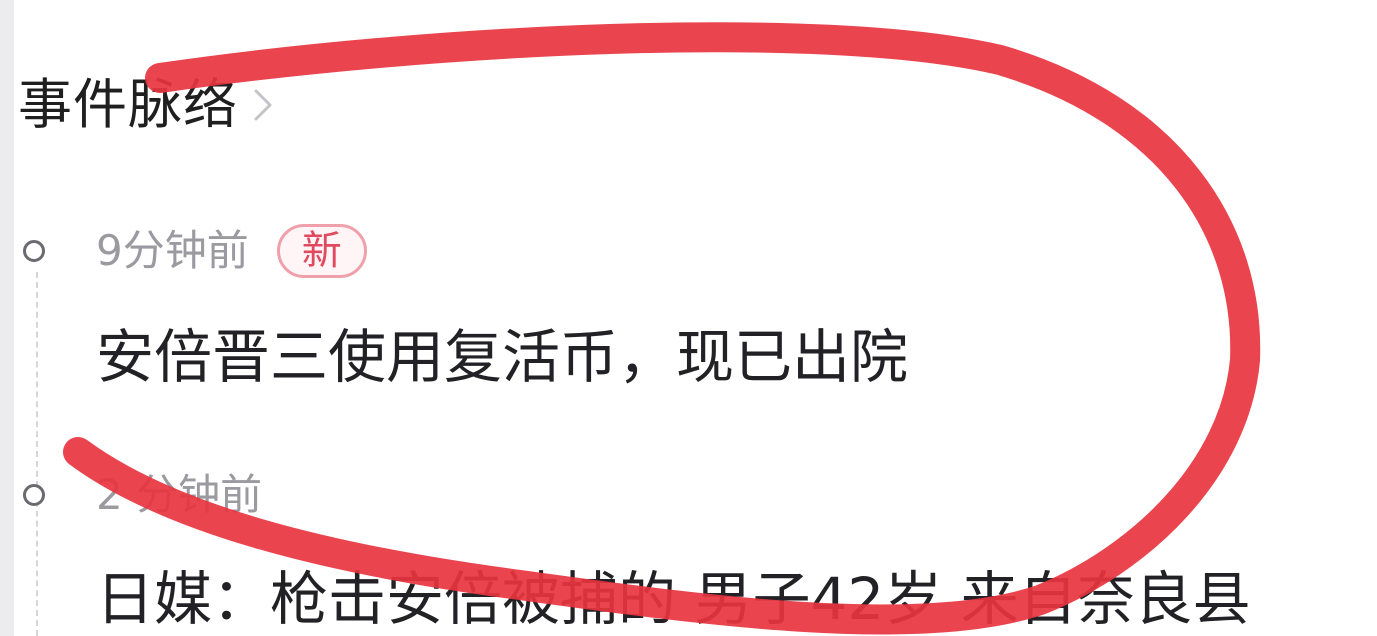 This screenshot has width=1377, height=636. I want to click on timestamp: 9分钟前, so click(172, 250).